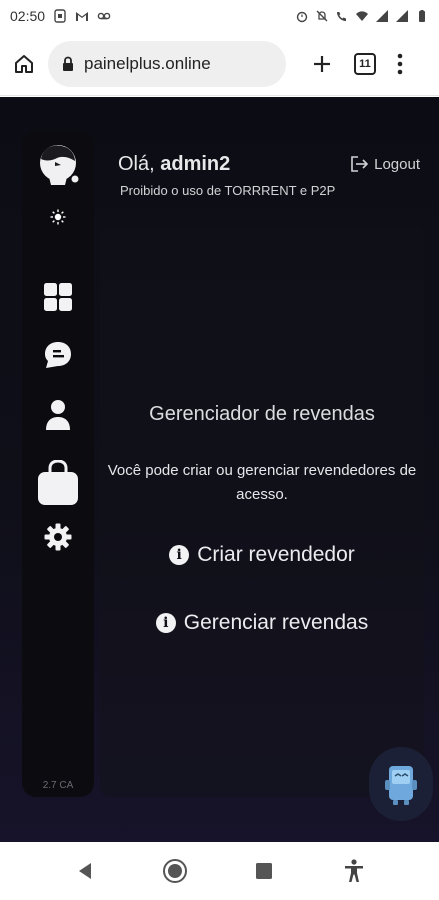 The width and height of the screenshot is (439, 900). I want to click on status-time: 02:50, so click(28, 16).